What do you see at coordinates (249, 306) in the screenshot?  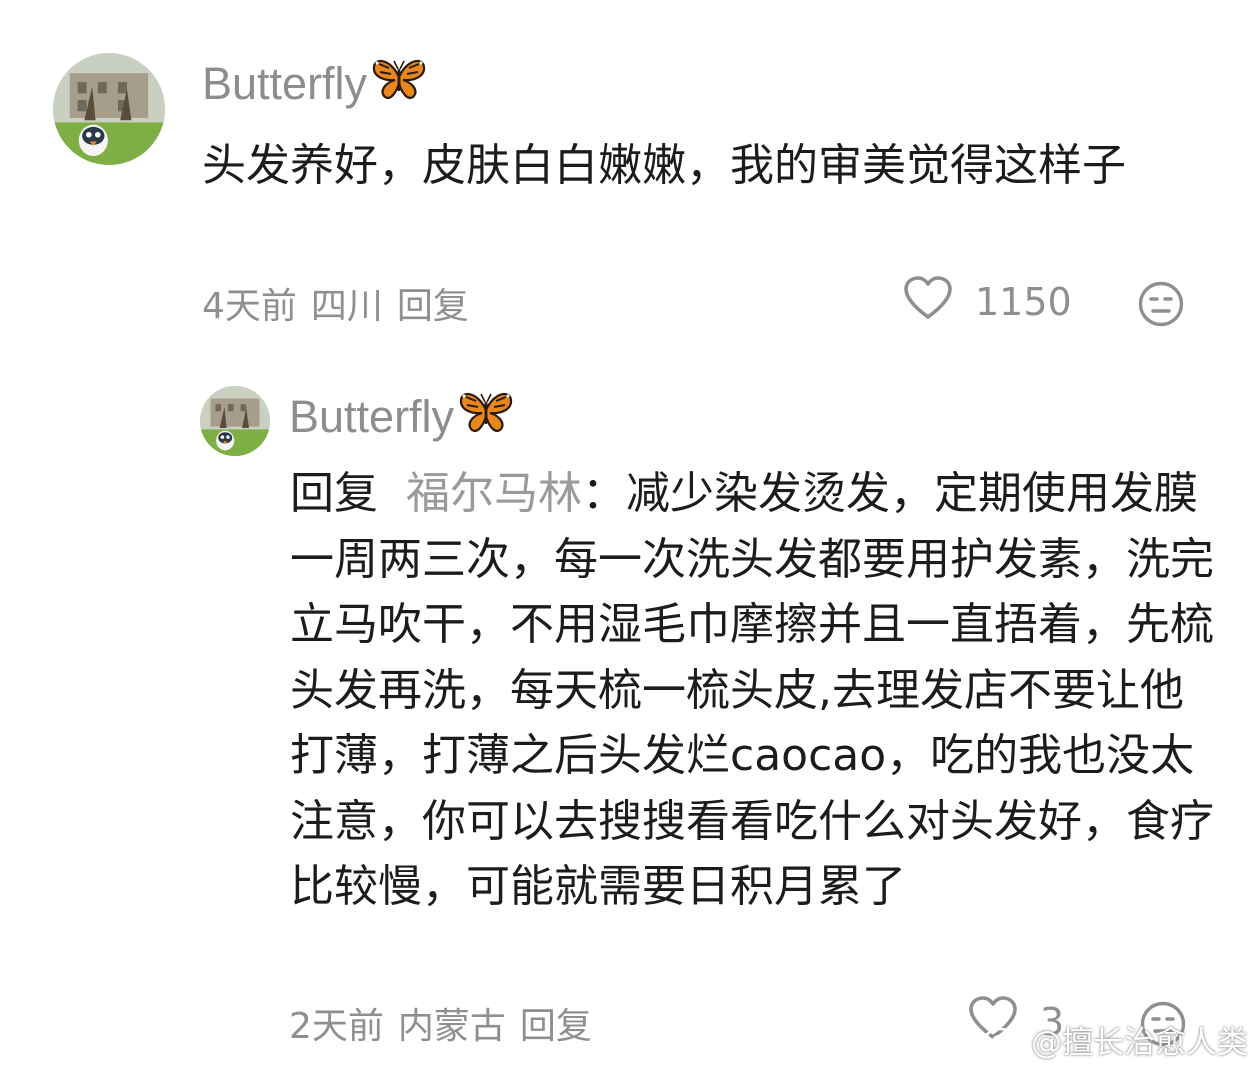 I see `comment-time: 4天前` at bounding box center [249, 306].